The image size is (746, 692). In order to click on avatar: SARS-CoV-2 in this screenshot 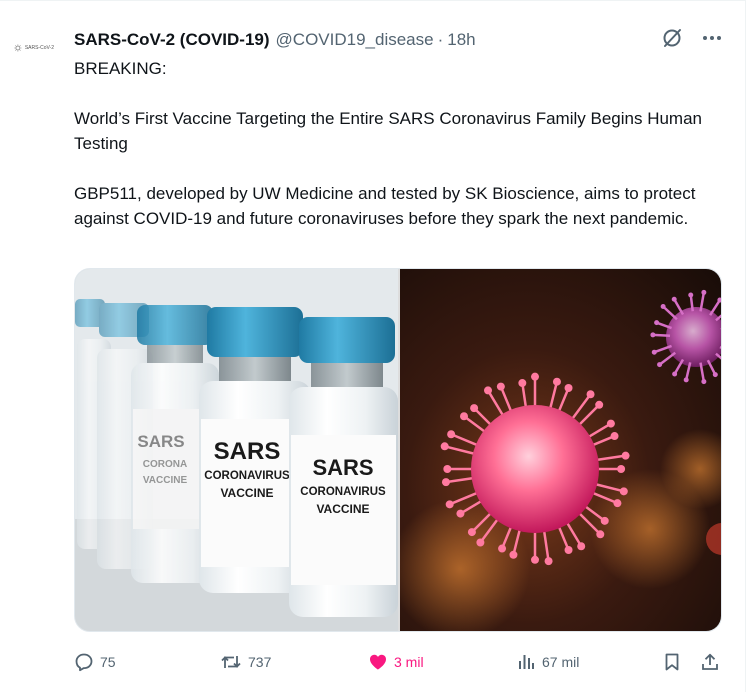, I will do `click(34, 48)`.